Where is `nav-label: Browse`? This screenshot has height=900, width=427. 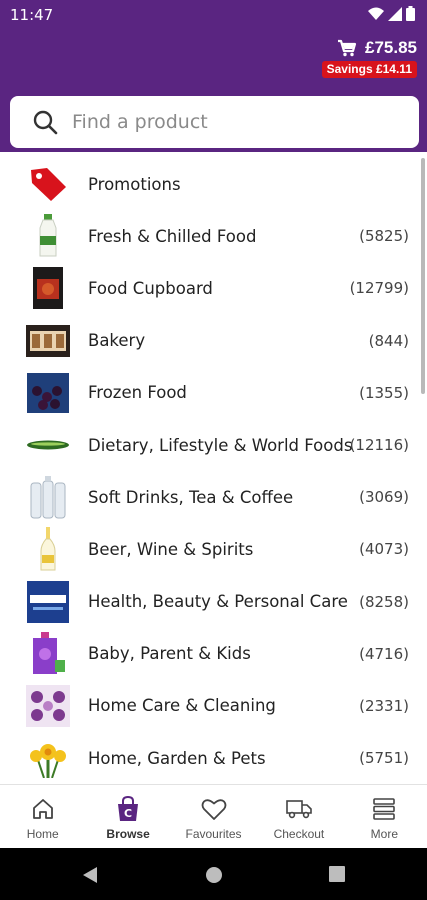
nav-label: Browse is located at coordinates (128, 834).